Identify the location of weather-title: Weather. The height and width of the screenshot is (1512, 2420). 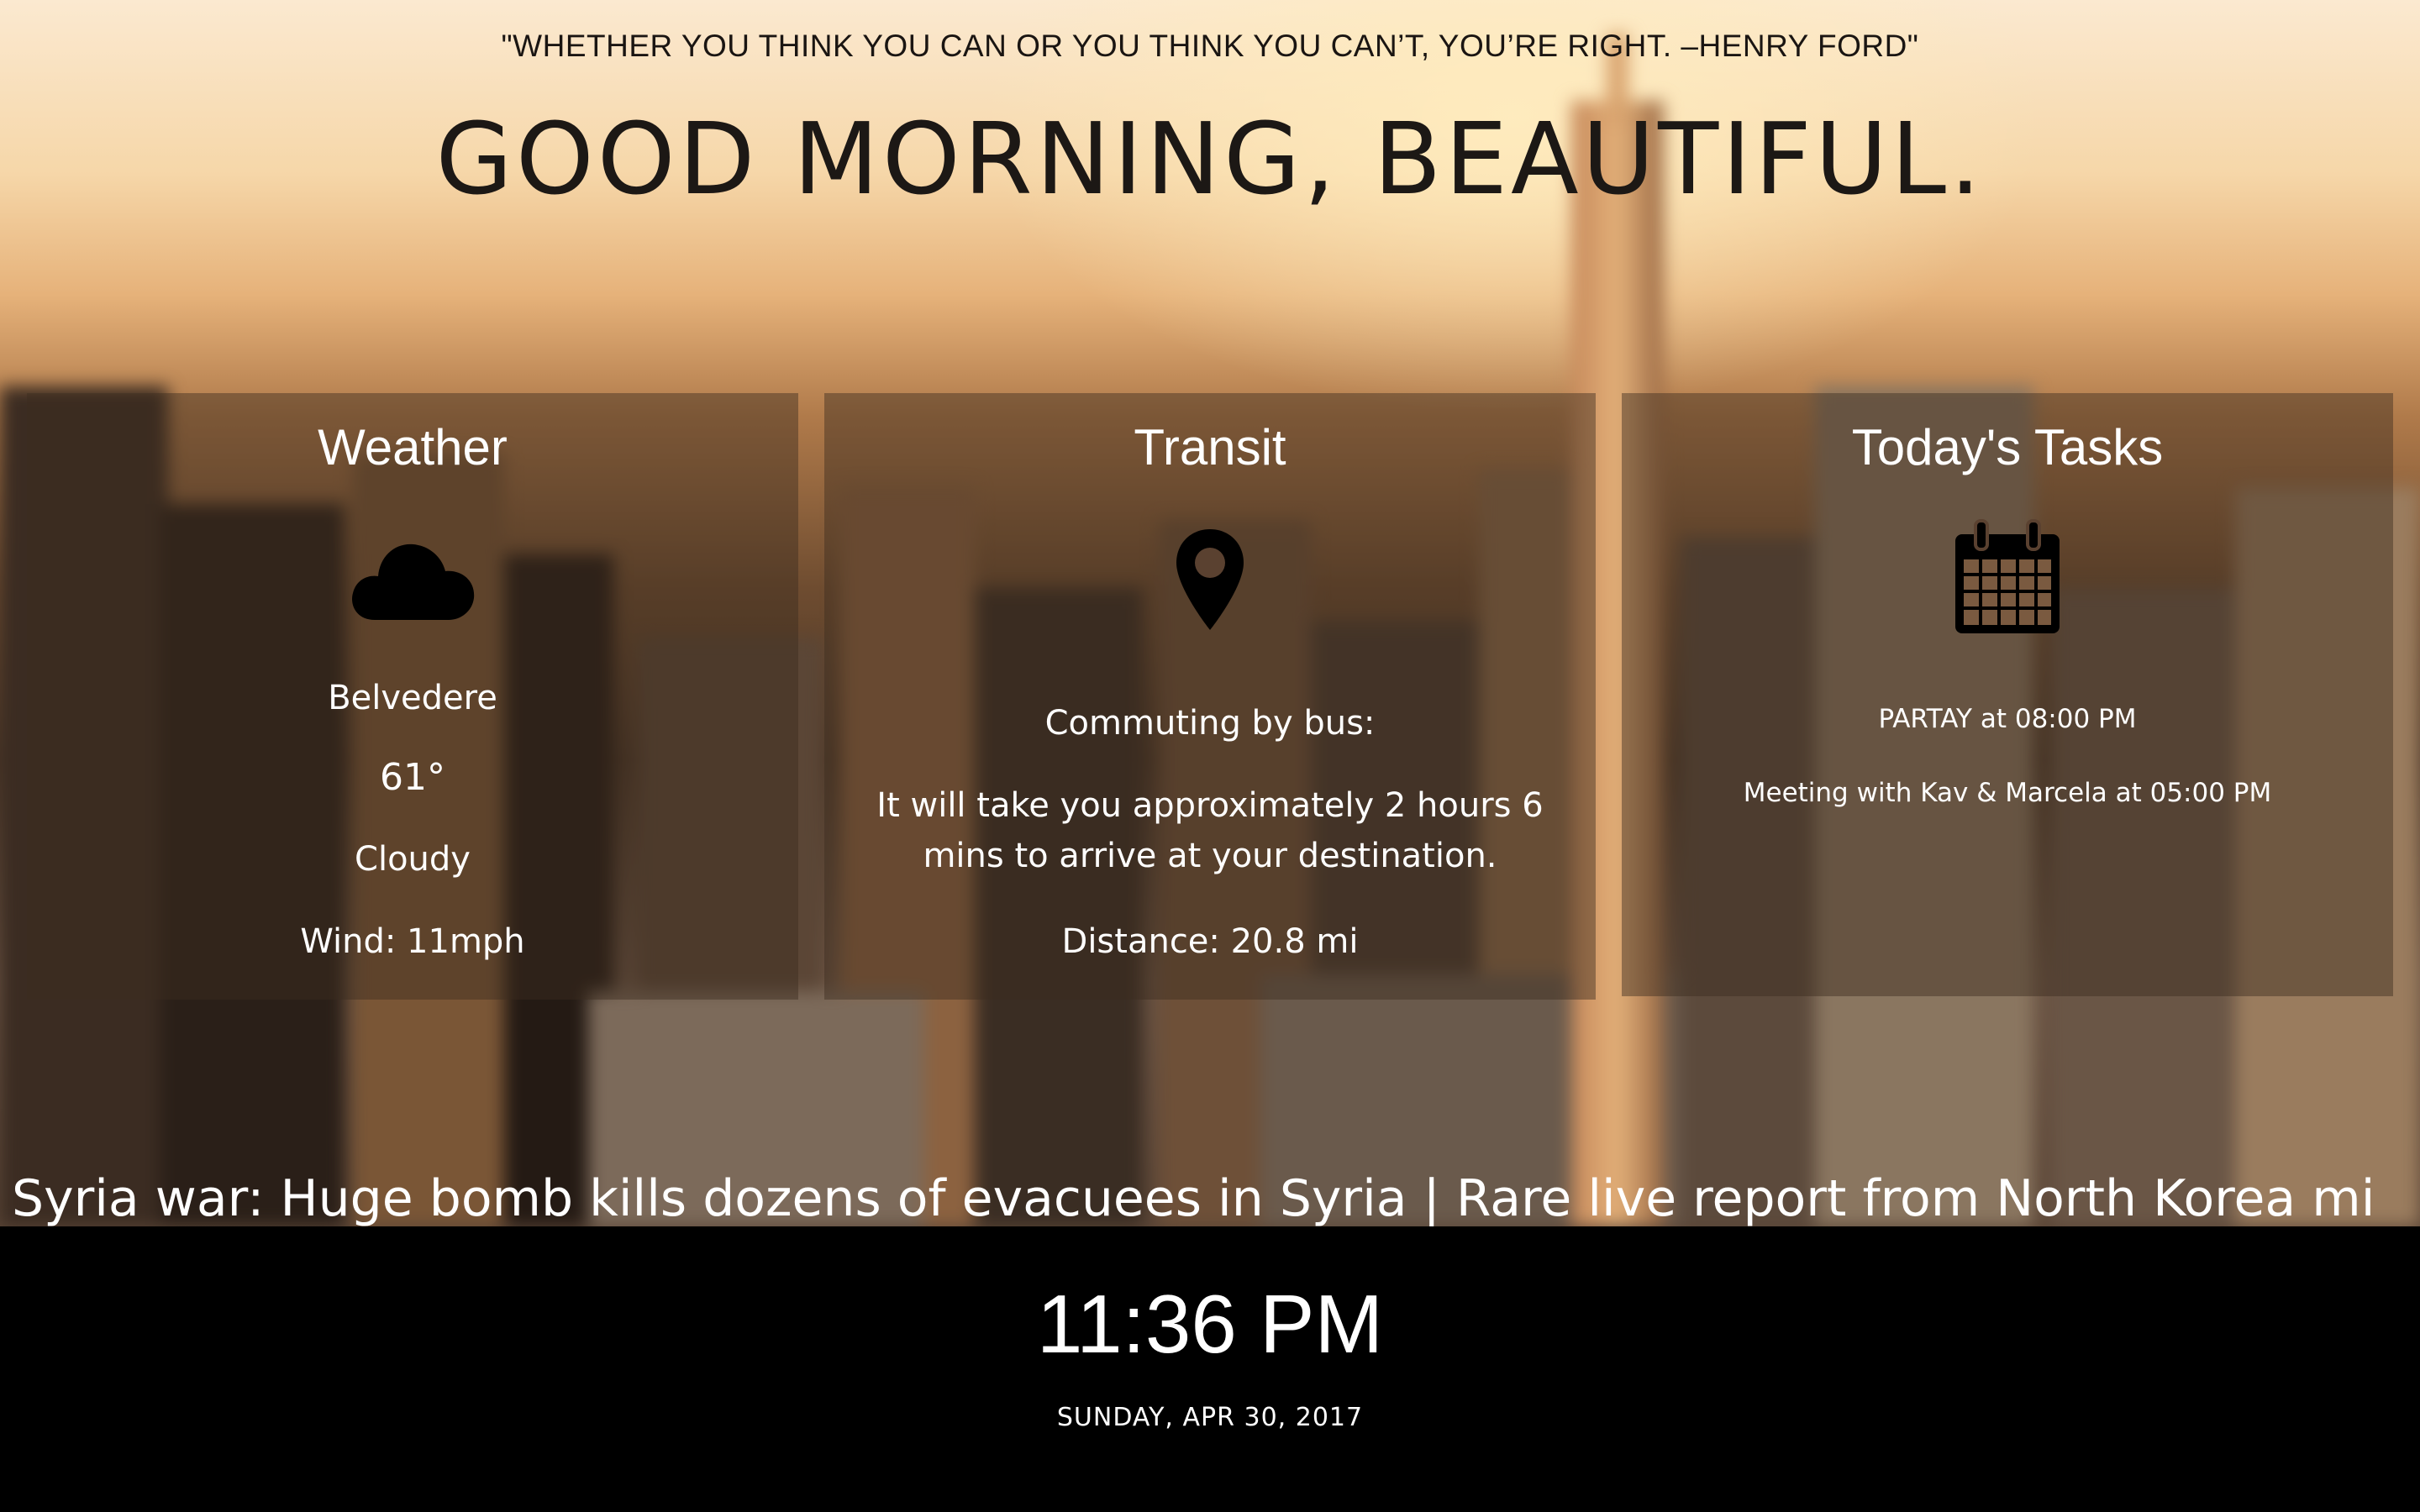
(413, 447).